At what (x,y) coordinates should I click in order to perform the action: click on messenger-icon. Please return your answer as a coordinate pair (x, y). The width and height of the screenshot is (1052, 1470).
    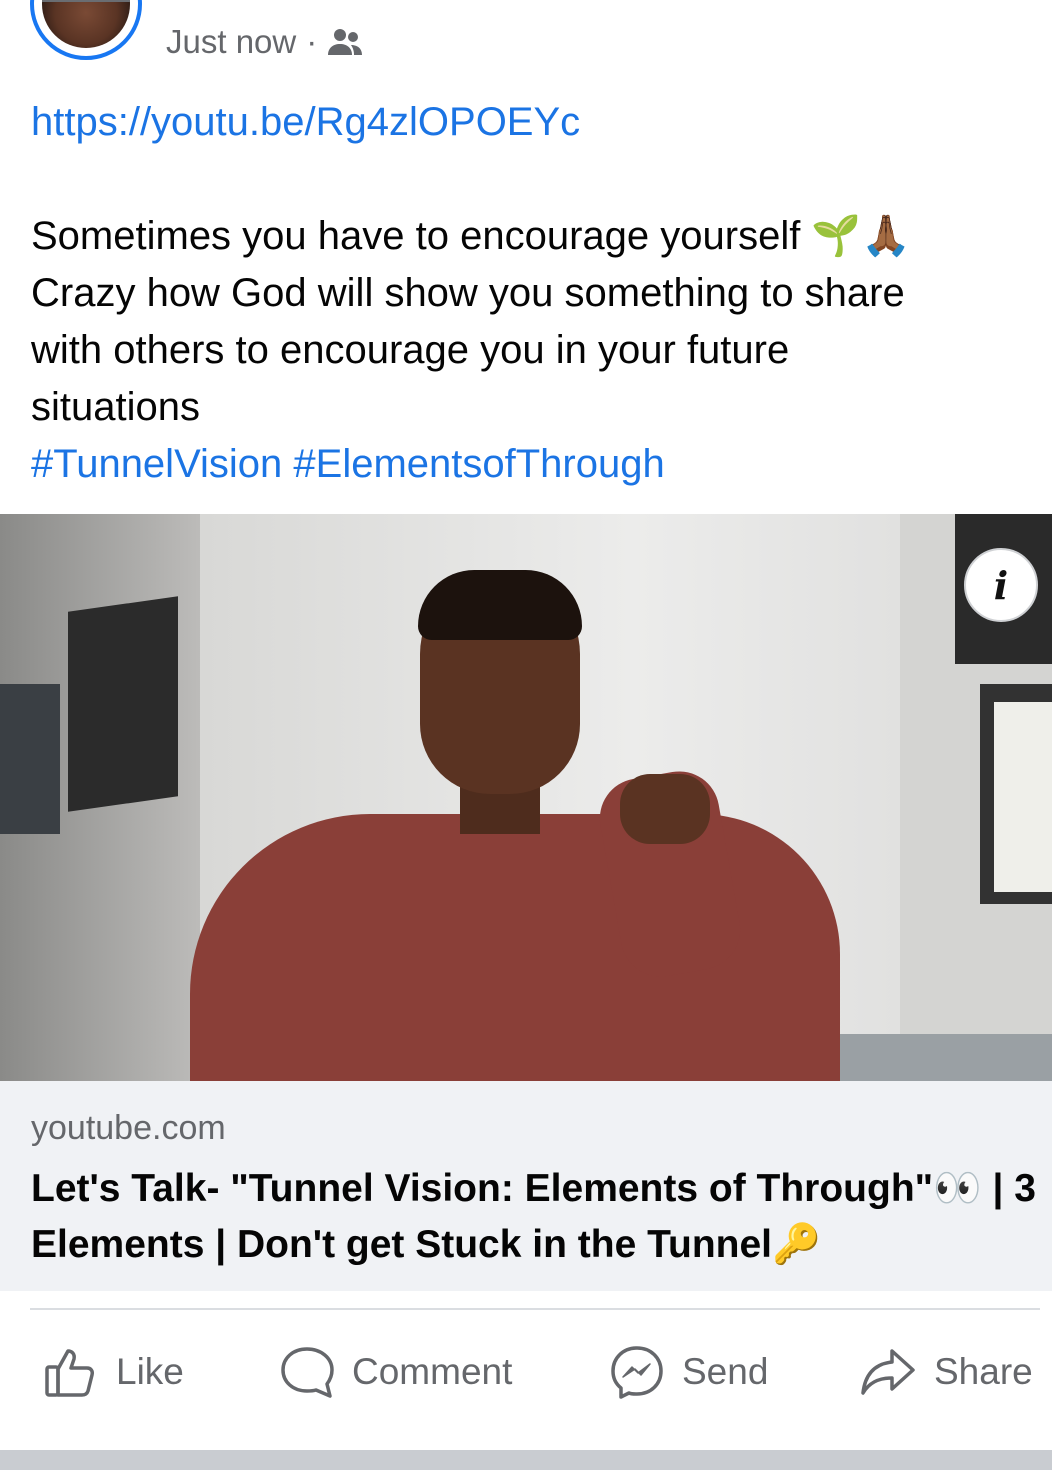
    Looking at the image, I should click on (637, 1372).